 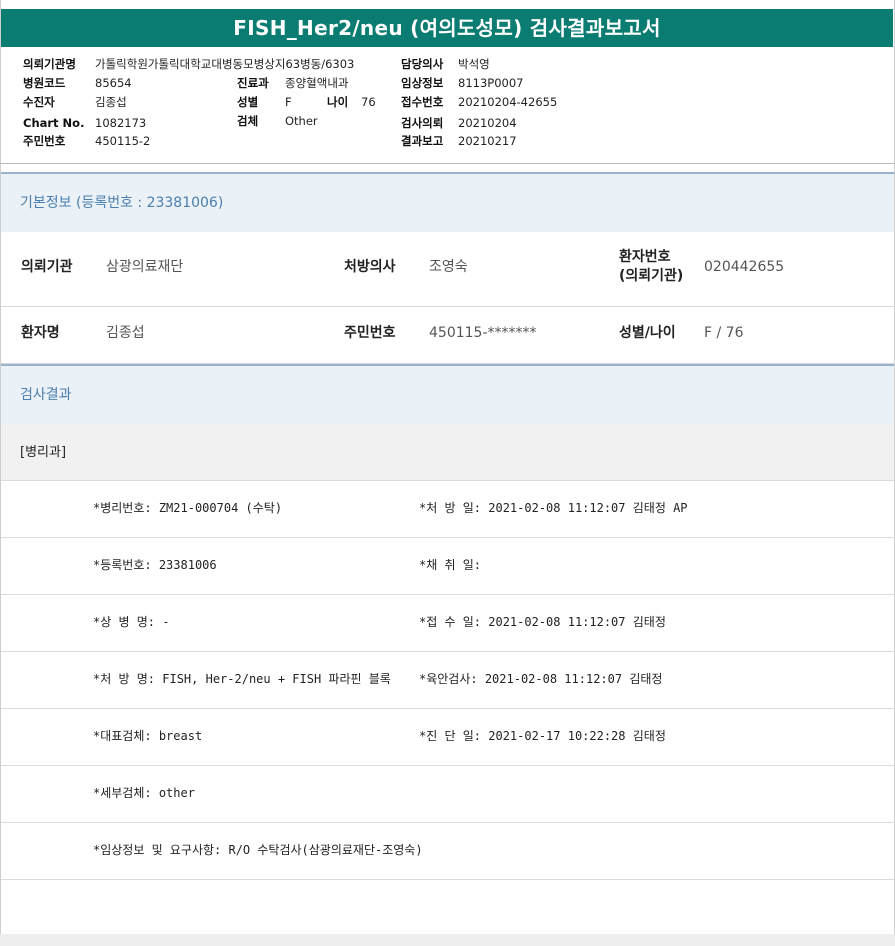 I want to click on result-row: *등록번호: 23381006 *채 취 일:, so click(x=447, y=566).